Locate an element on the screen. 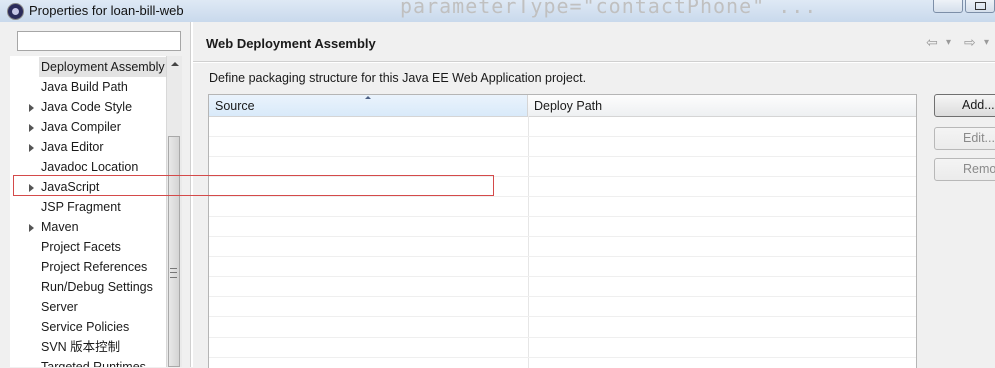 Image resolution: width=995 pixels, height=368 pixels. sidebar-item: Java Build Path is located at coordinates (88, 87).